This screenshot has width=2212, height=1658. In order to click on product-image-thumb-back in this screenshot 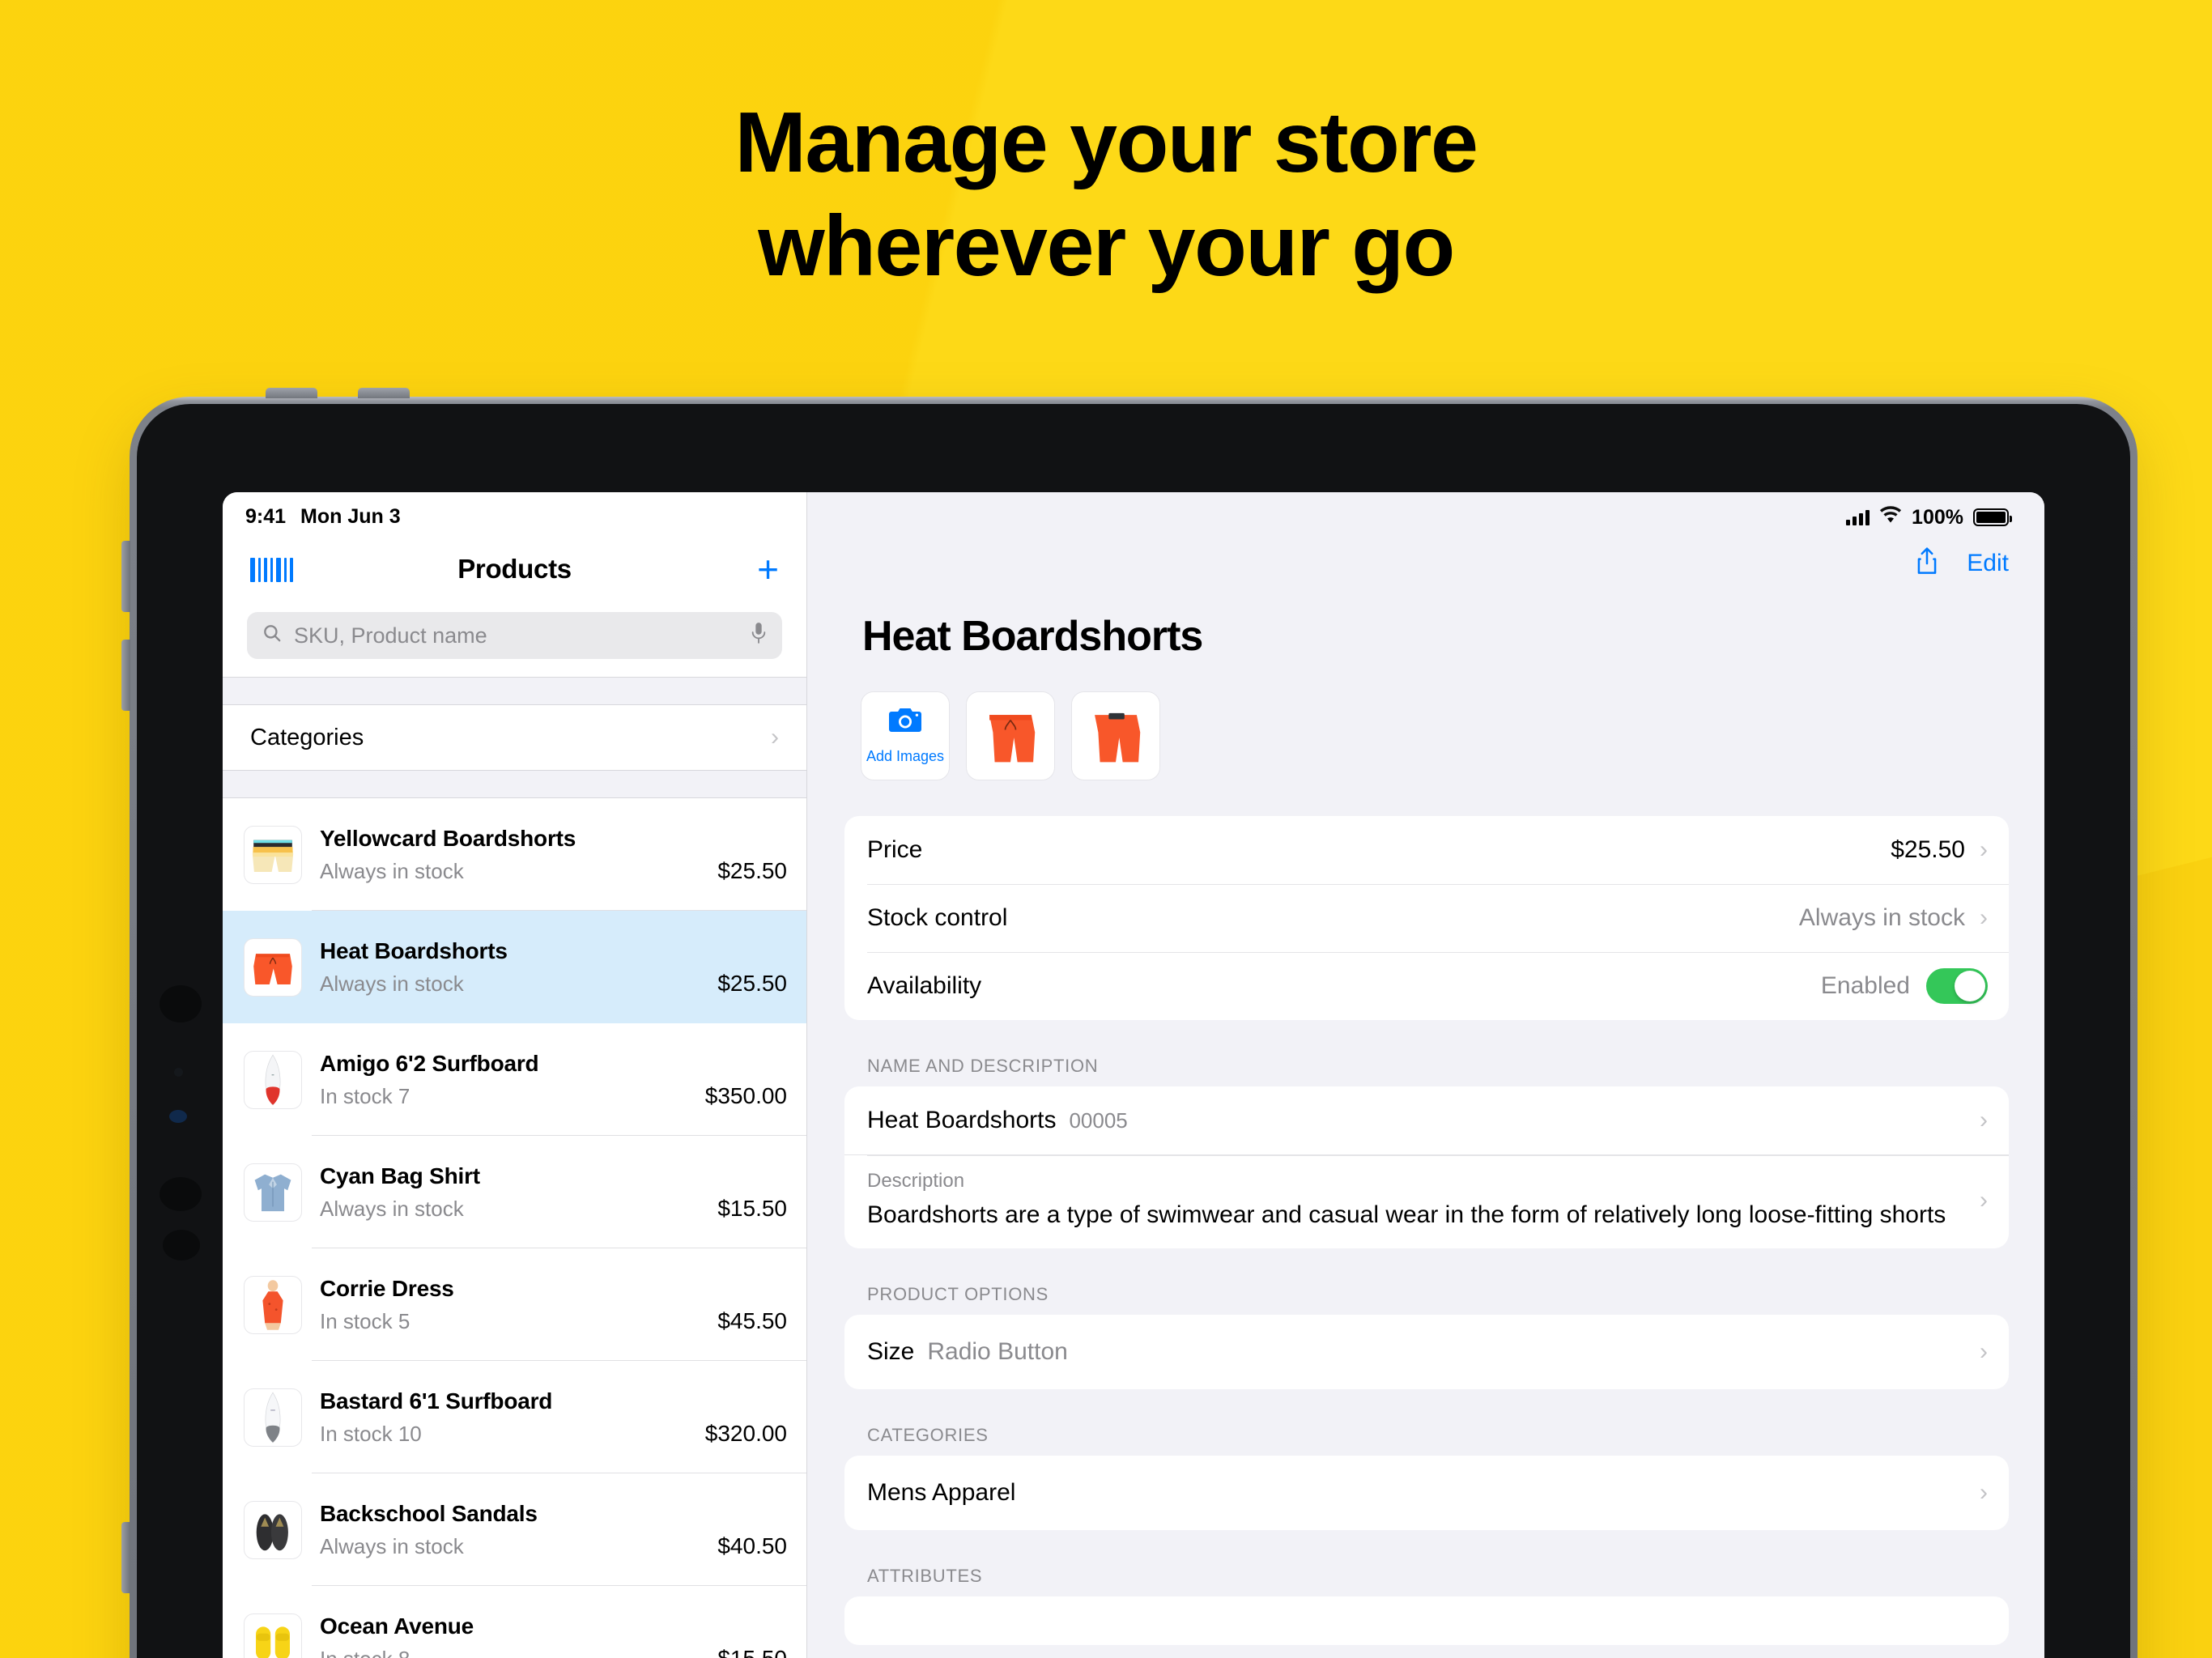, I will do `click(1115, 735)`.